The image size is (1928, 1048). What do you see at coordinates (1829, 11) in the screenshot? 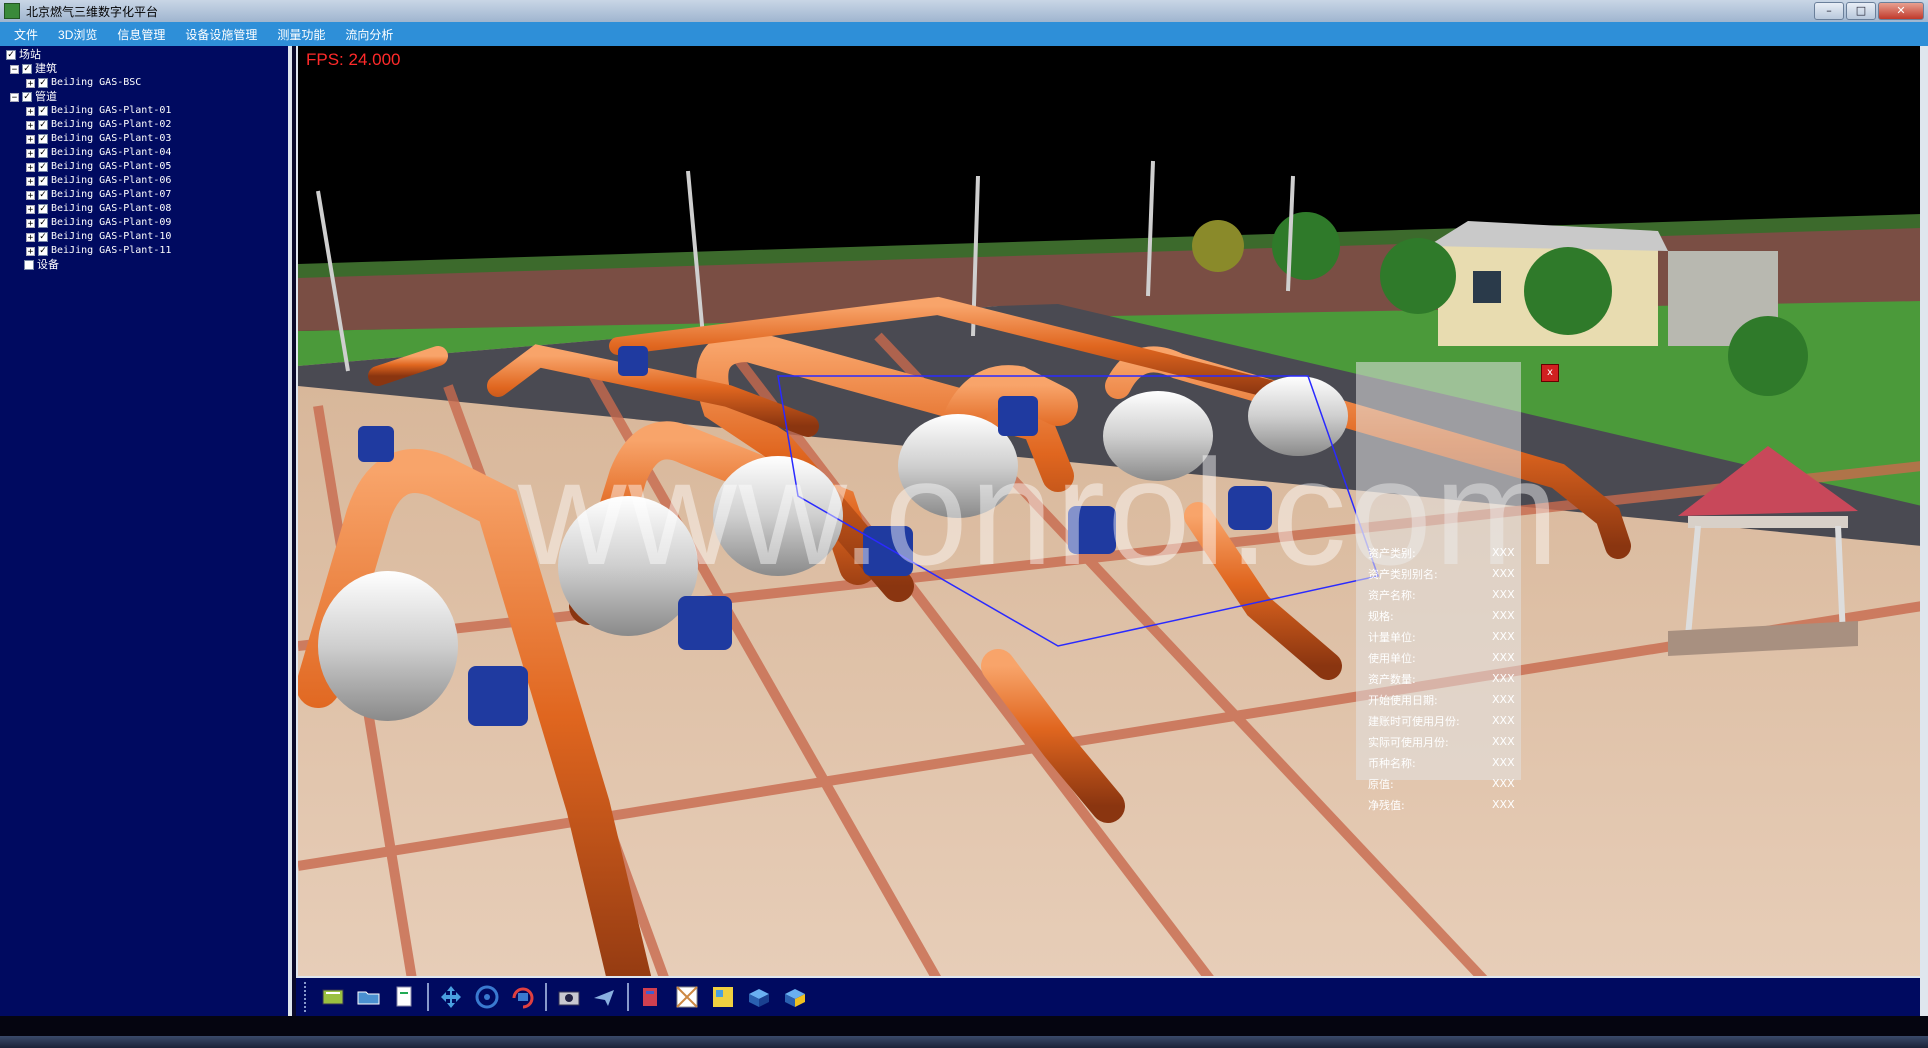
I see `minimize-button: –` at bounding box center [1829, 11].